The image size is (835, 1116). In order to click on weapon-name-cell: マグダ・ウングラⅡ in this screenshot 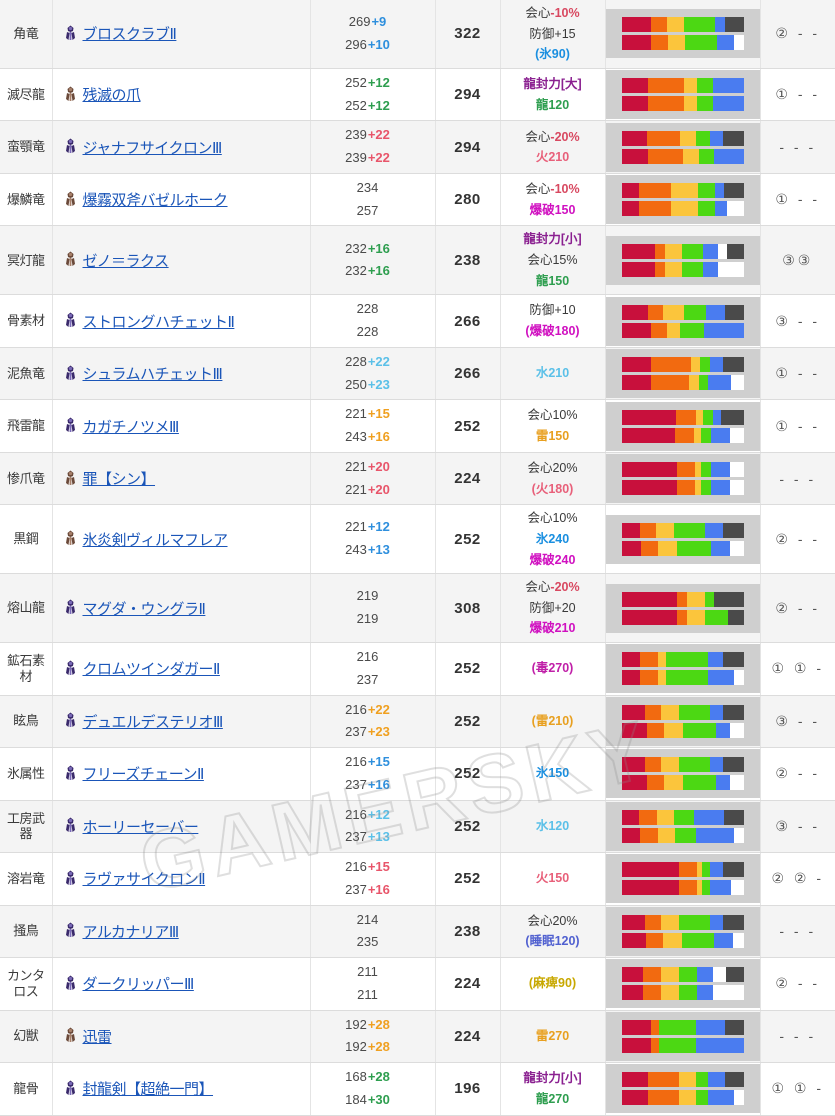, I will do `click(181, 608)`.